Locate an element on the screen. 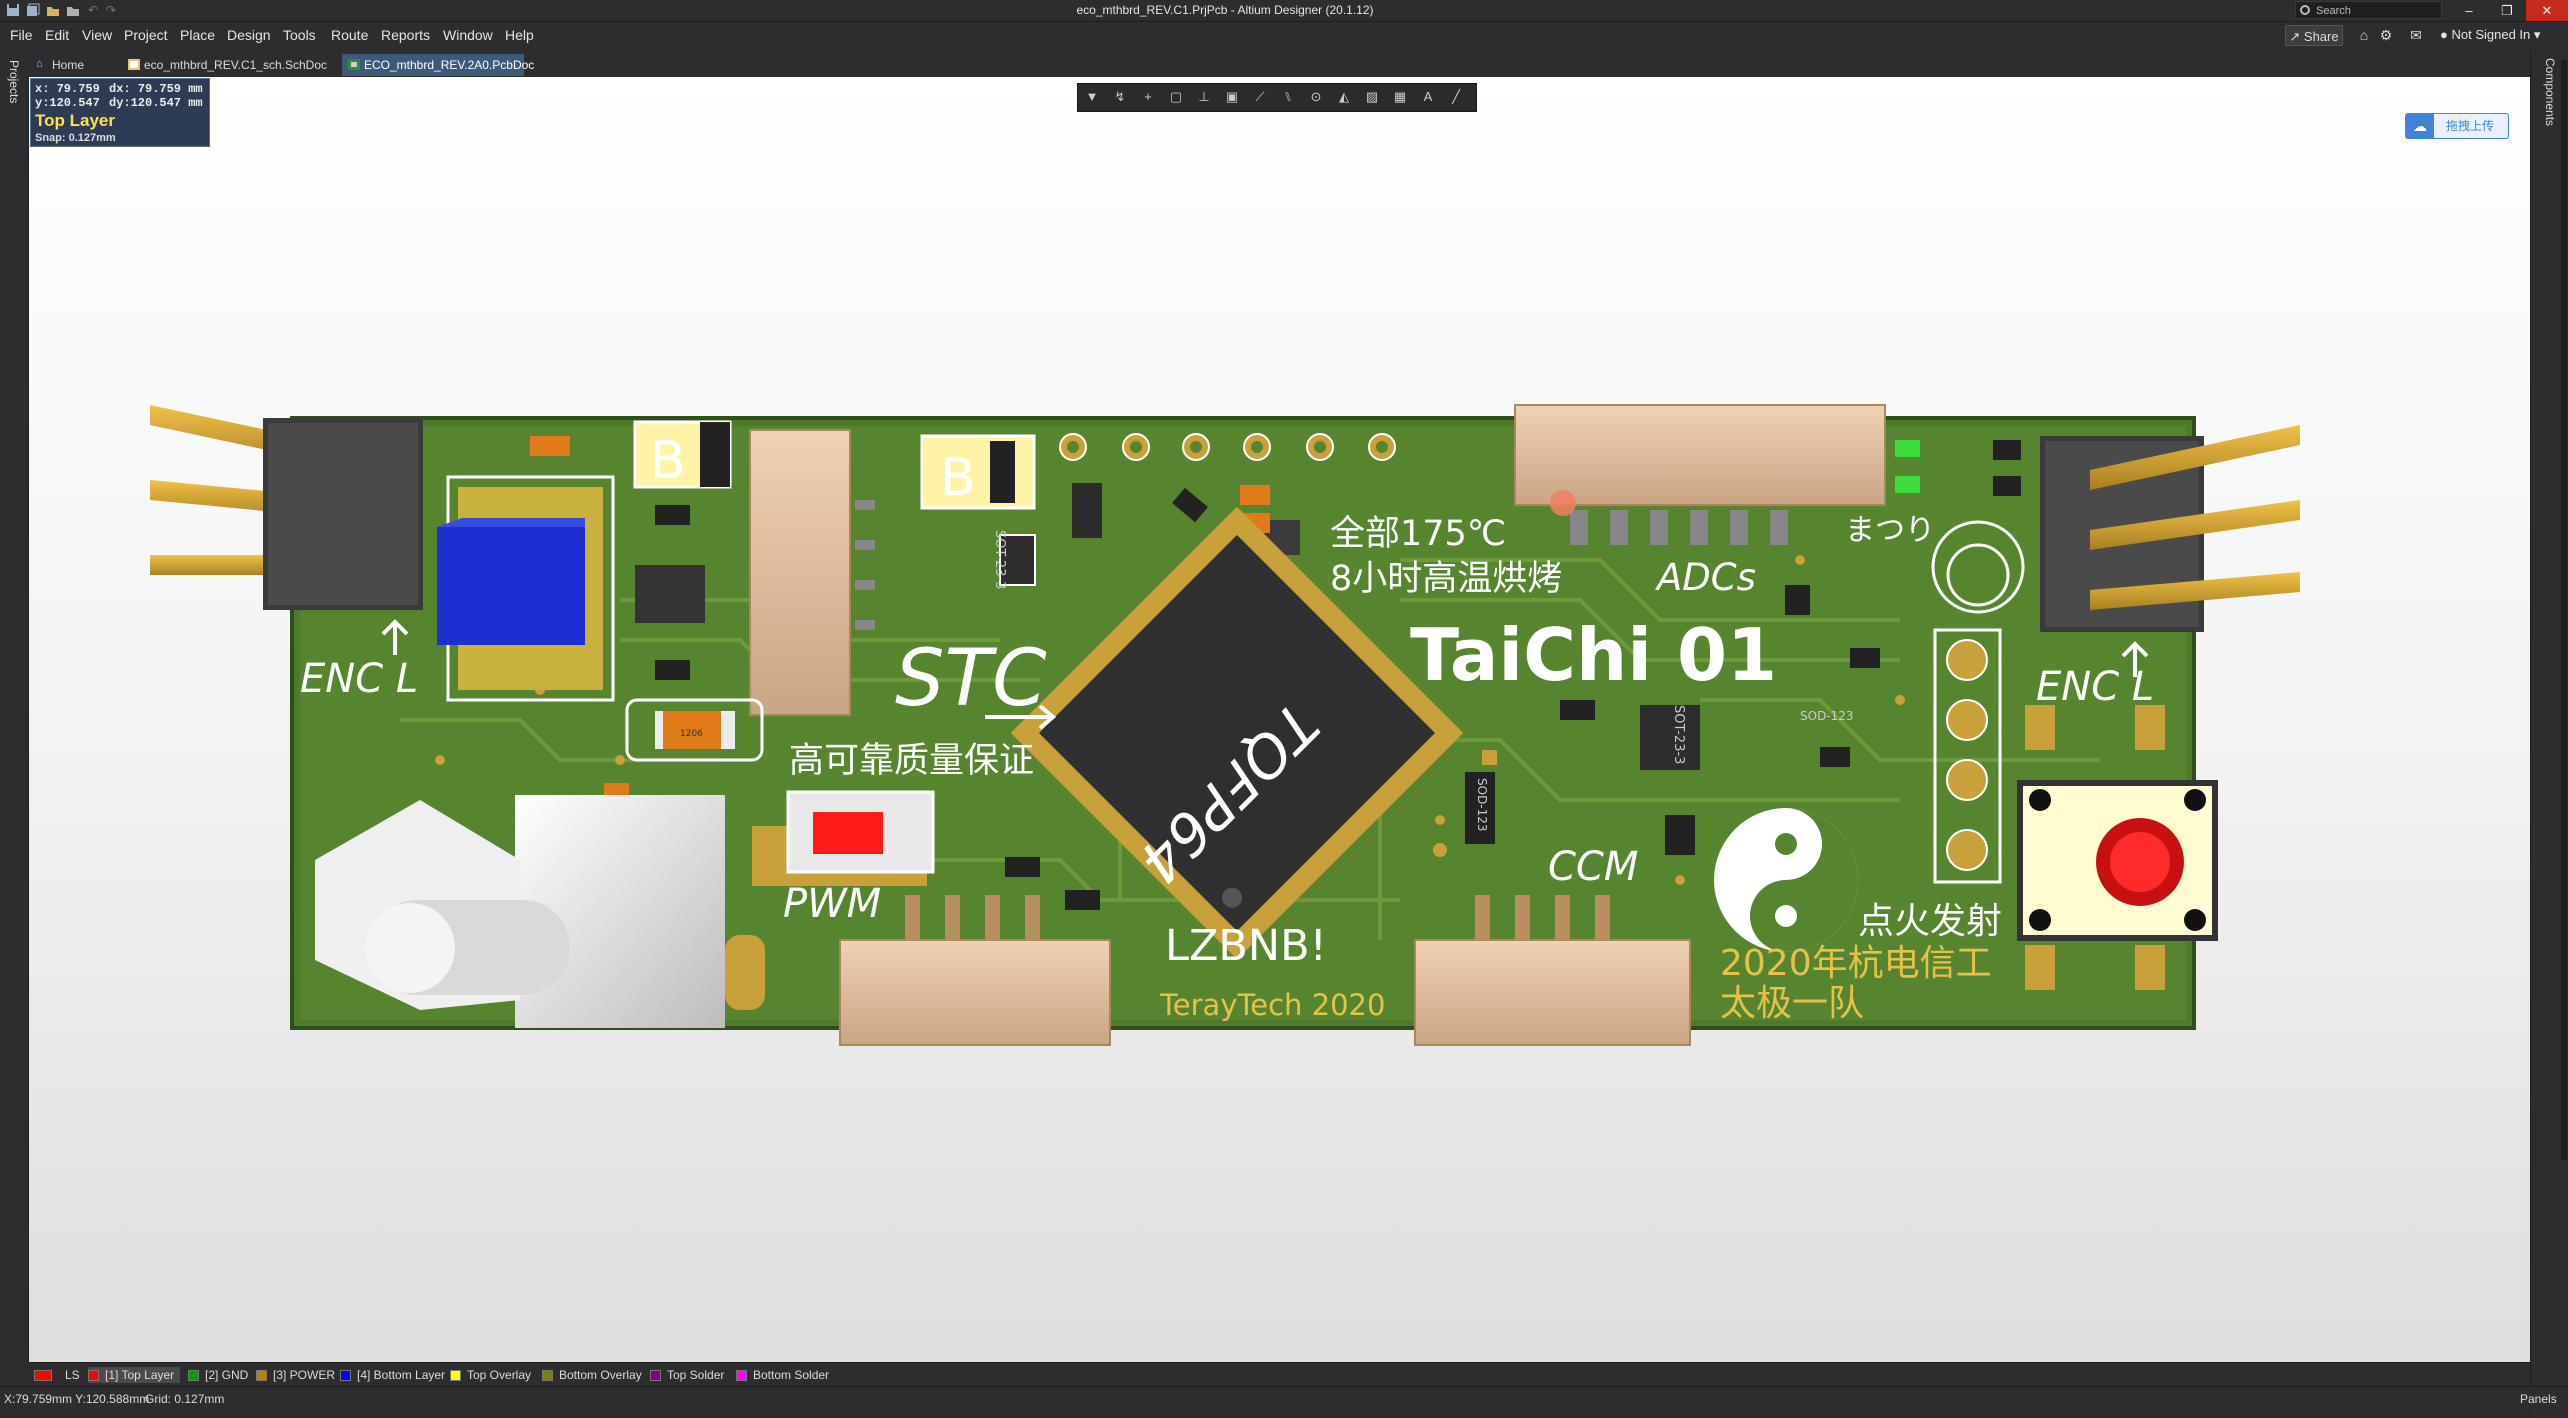 This screenshot has height=1418, width=2568. layer-label: Bottom Solder is located at coordinates (791, 1375).